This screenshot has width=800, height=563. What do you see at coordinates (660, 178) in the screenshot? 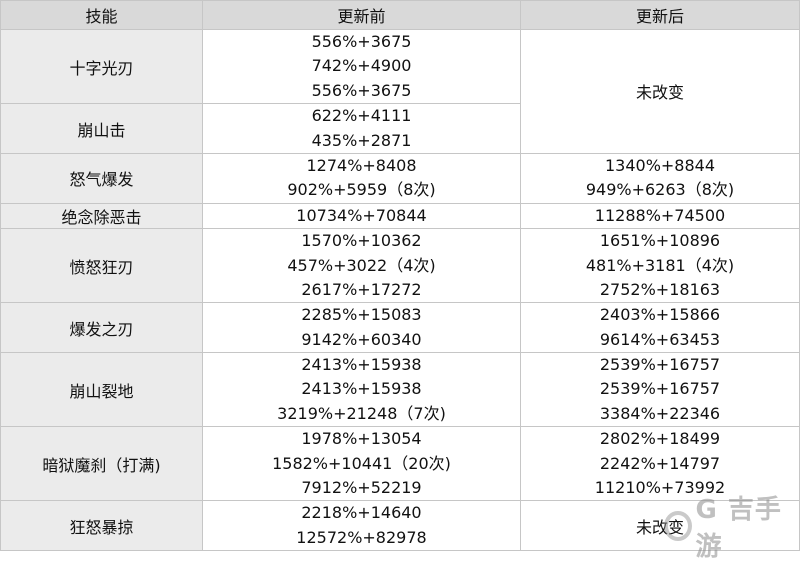
I see `after-cell: 1340%+8844 949%+6263（8次)` at bounding box center [660, 178].